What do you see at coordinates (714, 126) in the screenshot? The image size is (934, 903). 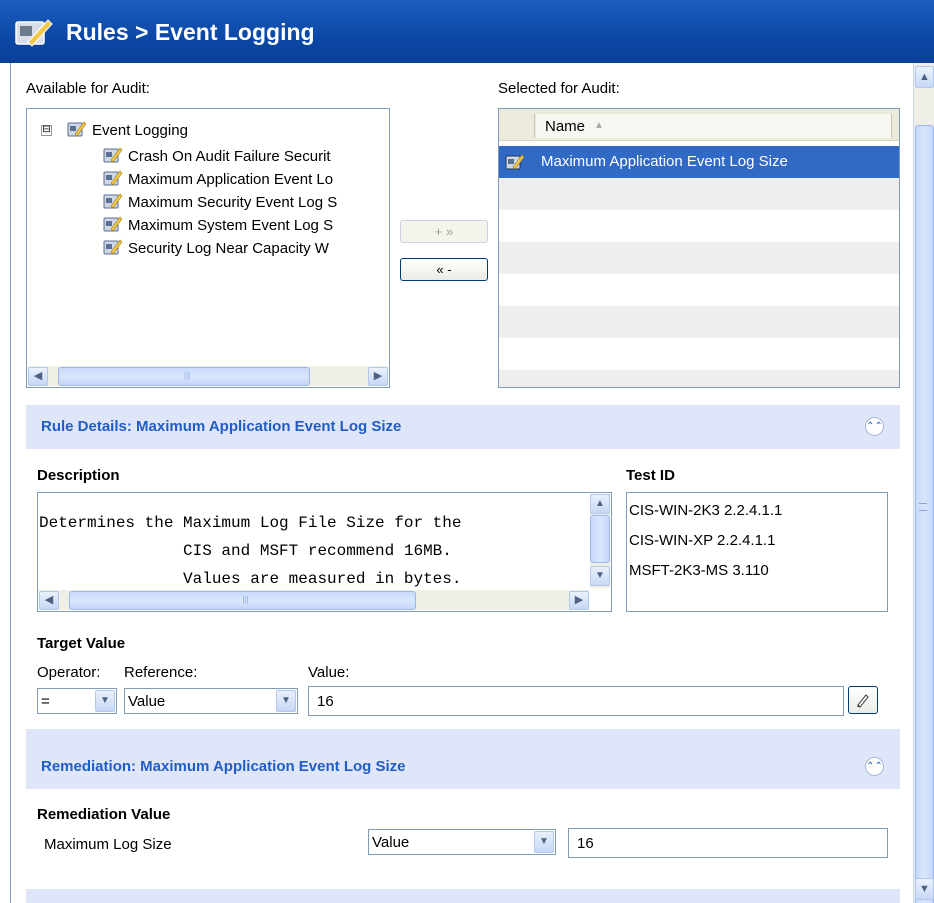 I see `grid-header-name: Name ▲` at bounding box center [714, 126].